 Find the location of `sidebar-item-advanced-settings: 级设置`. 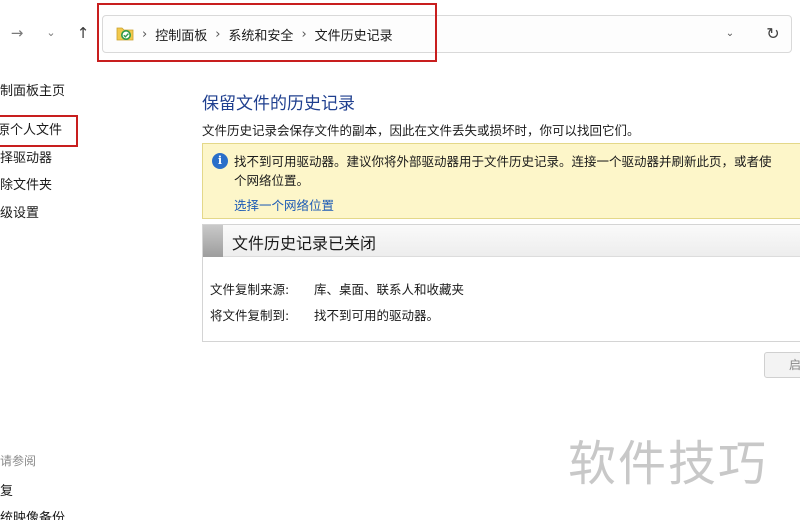

sidebar-item-advanced-settings: 级设置 is located at coordinates (19, 214).